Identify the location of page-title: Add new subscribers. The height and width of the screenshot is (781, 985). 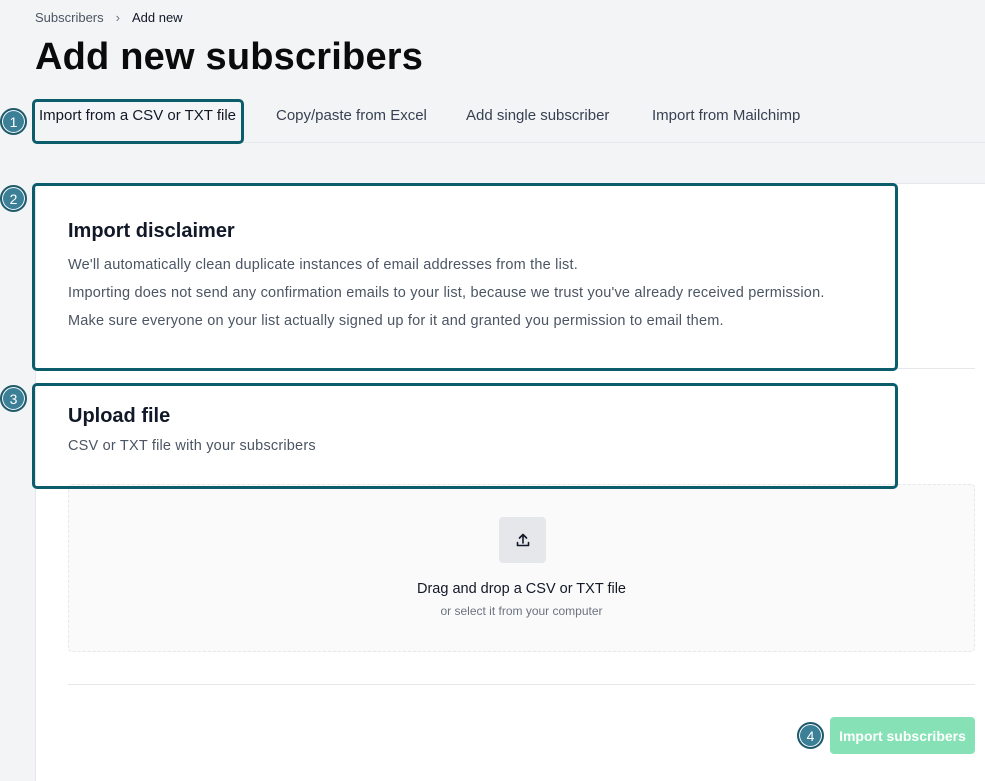
(229, 57).